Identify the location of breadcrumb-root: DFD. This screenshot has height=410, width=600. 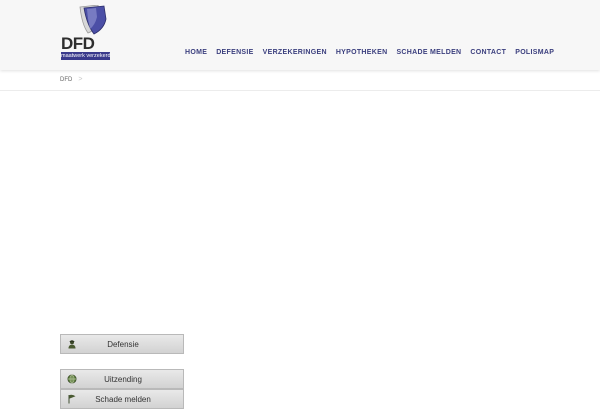
(66, 80).